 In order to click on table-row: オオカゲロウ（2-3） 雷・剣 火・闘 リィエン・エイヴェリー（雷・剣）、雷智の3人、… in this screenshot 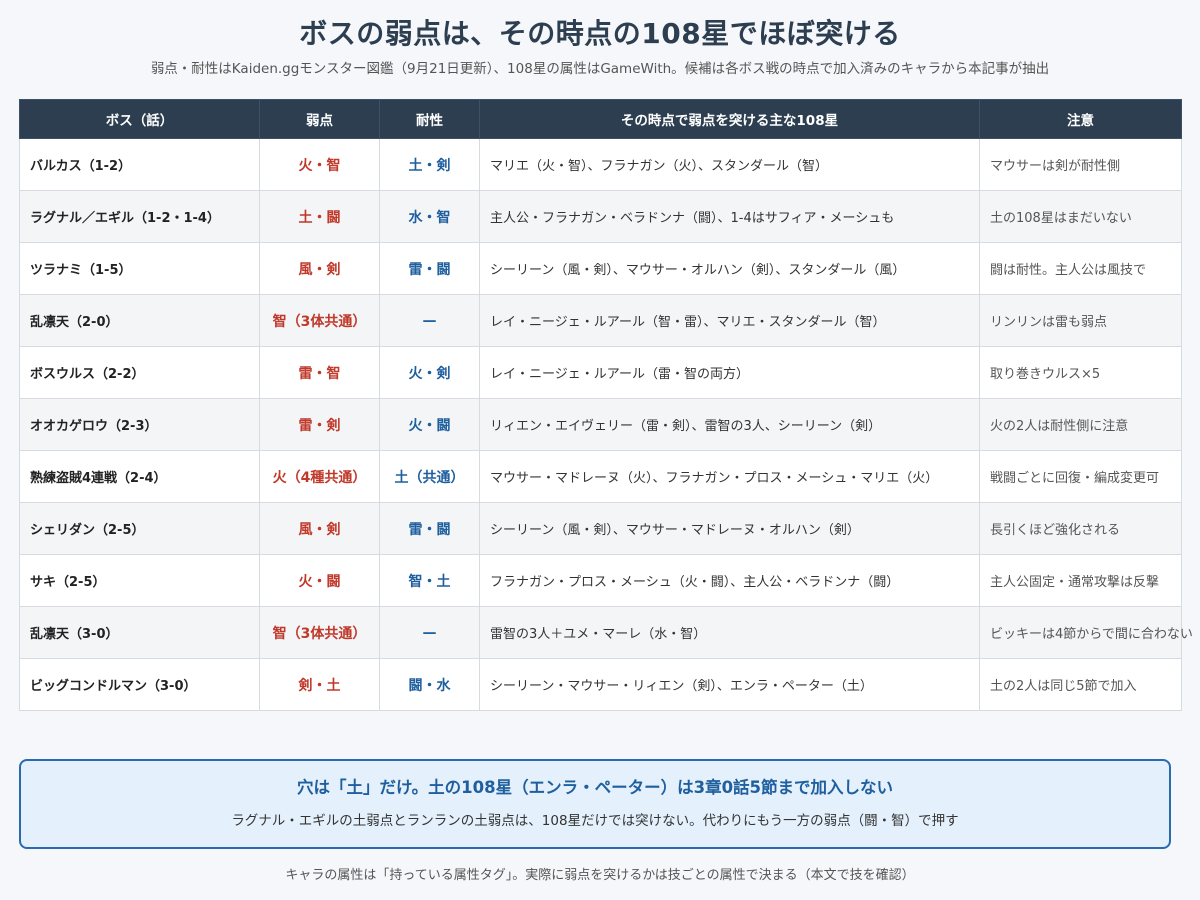, I will do `click(600, 424)`.